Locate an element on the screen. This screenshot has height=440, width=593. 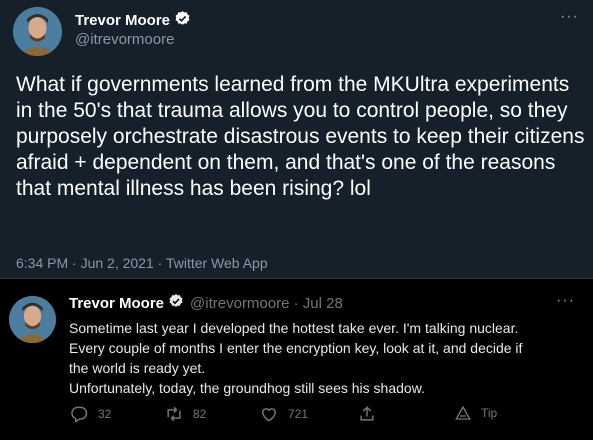
reply-button: 32 is located at coordinates (90, 414).